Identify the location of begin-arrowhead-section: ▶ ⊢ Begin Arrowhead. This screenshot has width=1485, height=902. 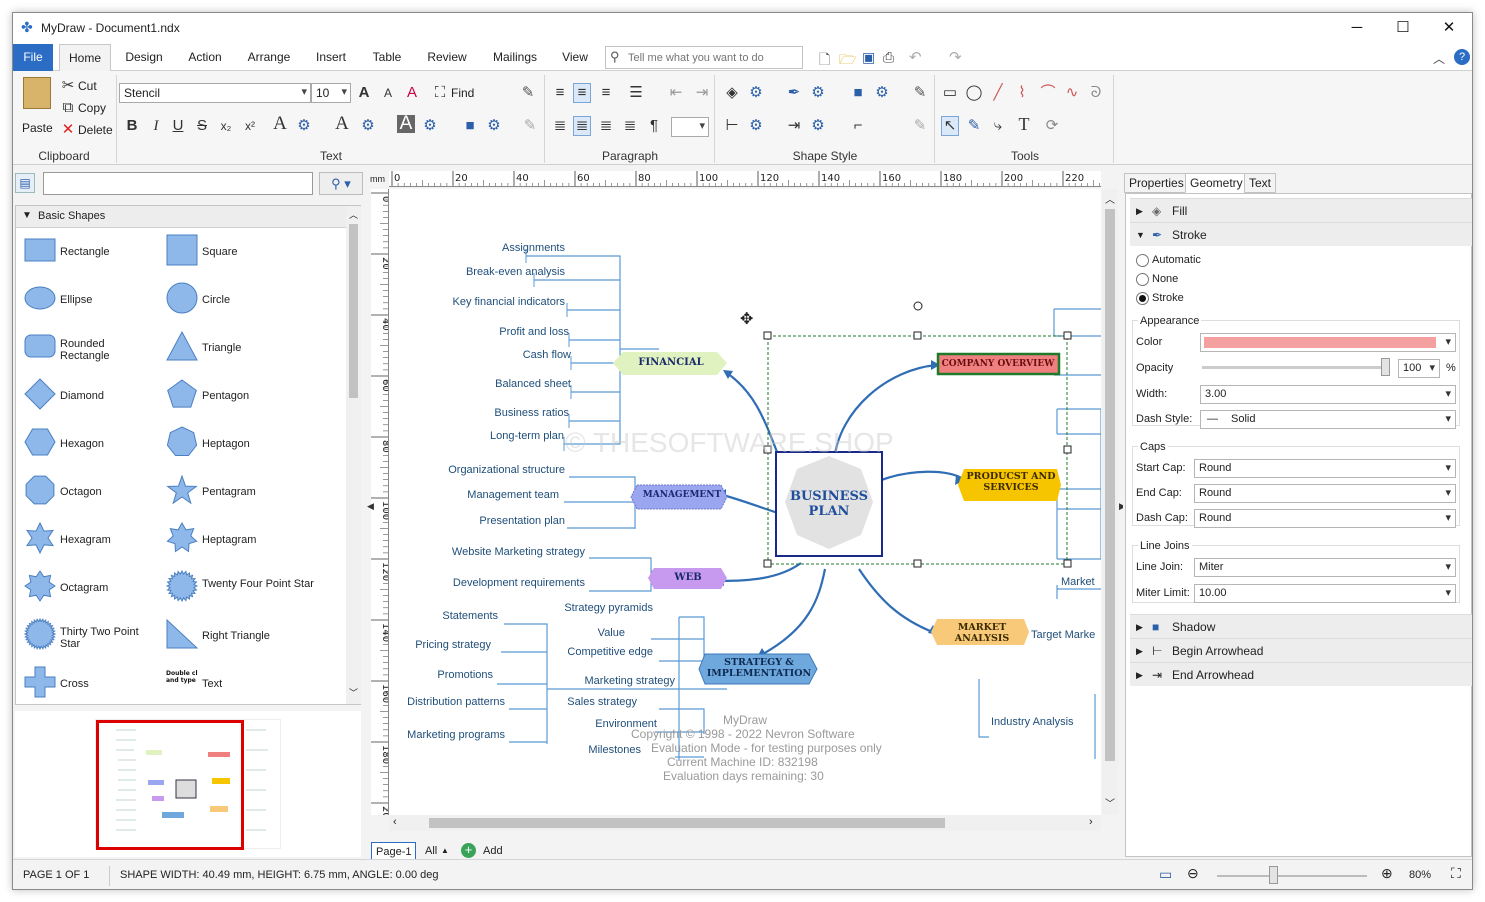
(1301, 650).